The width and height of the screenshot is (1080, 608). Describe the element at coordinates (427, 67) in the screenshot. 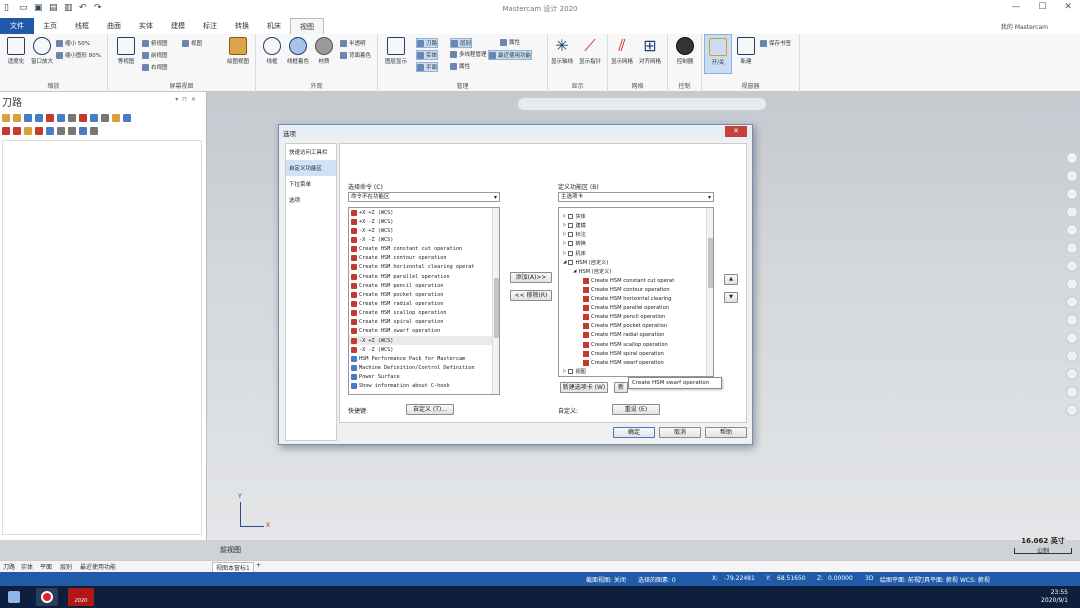

I see `planes-toggle: 平面` at that location.